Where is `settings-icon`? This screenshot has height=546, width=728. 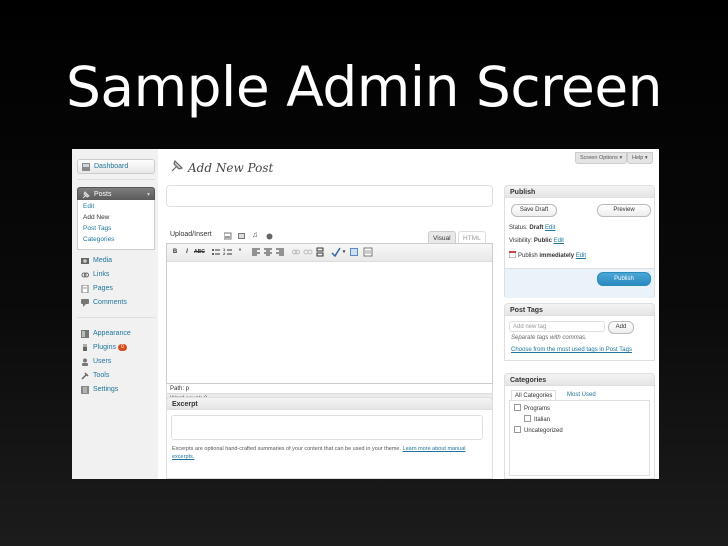
settings-icon is located at coordinates (85, 390).